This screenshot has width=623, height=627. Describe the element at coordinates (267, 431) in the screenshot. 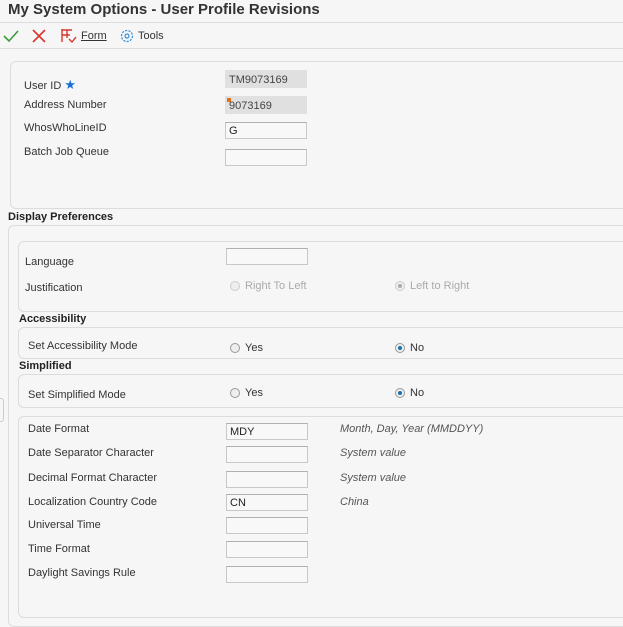

I see `format-input: MDY` at that location.